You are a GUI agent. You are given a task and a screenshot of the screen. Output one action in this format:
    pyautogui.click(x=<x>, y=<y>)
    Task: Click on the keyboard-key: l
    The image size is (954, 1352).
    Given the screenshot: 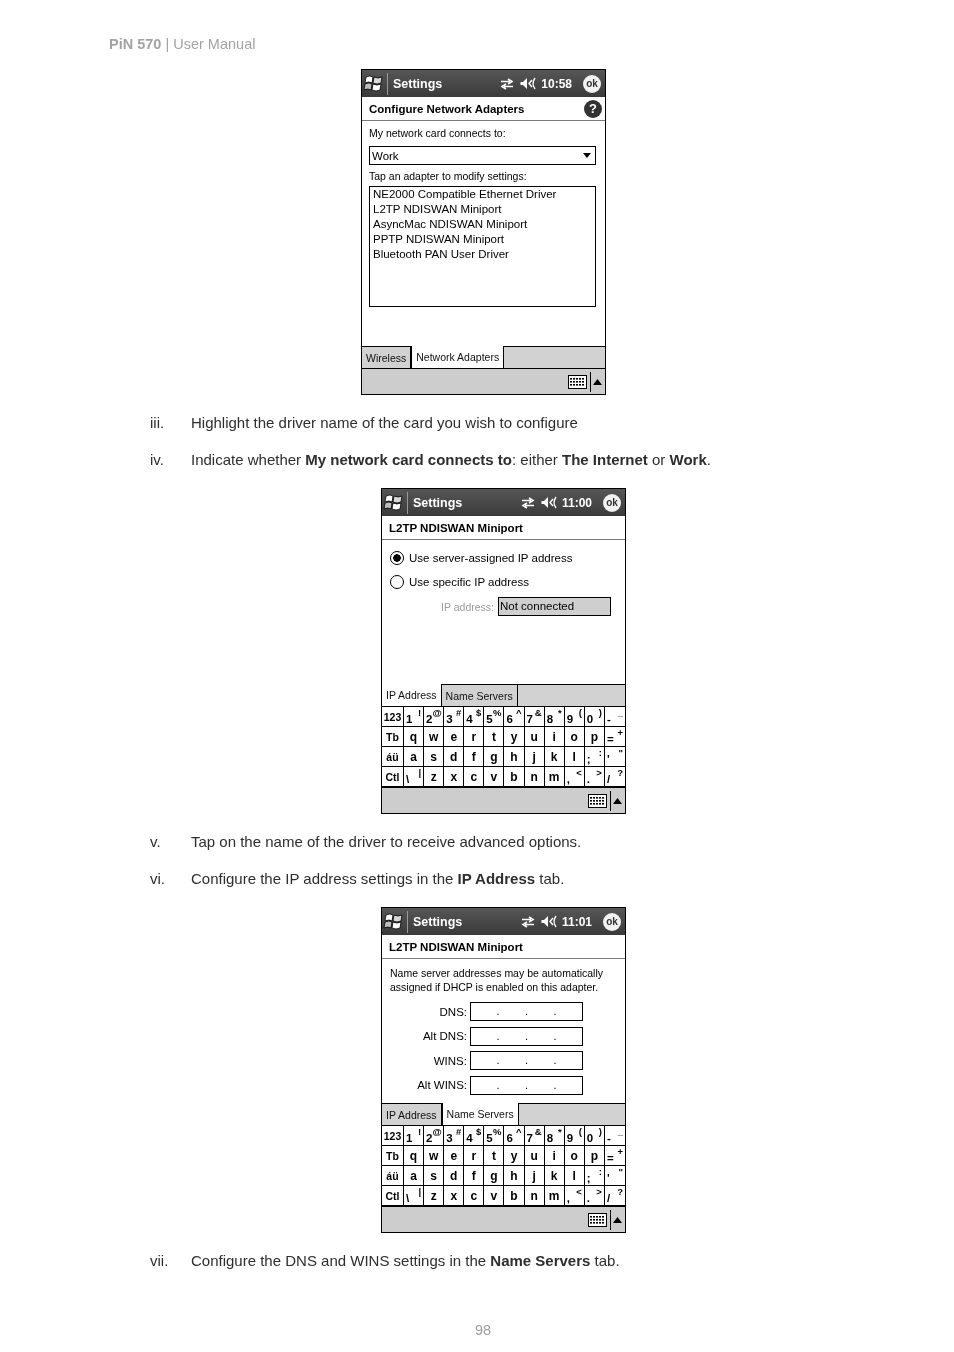 What is the action you would take?
    pyautogui.click(x=574, y=1176)
    